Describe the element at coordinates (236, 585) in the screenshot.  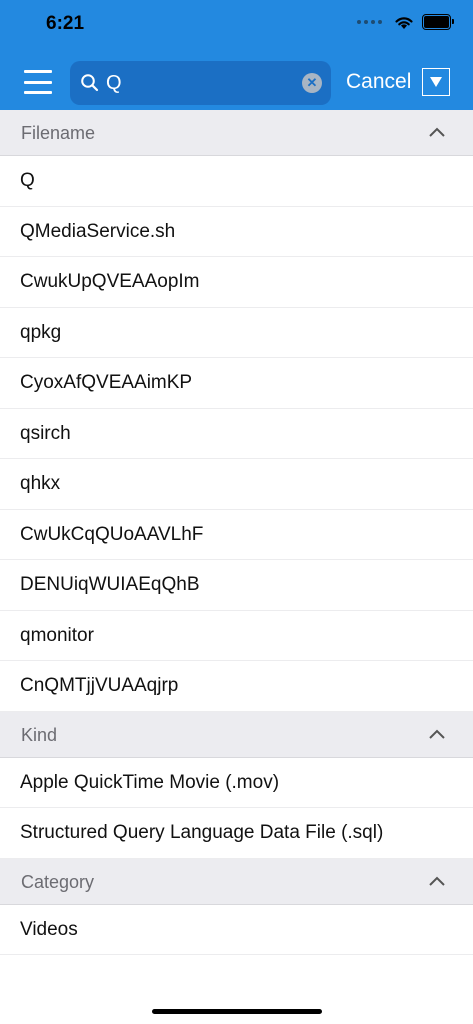
I see `list-item: DENUiqWUIAEqQhB` at that location.